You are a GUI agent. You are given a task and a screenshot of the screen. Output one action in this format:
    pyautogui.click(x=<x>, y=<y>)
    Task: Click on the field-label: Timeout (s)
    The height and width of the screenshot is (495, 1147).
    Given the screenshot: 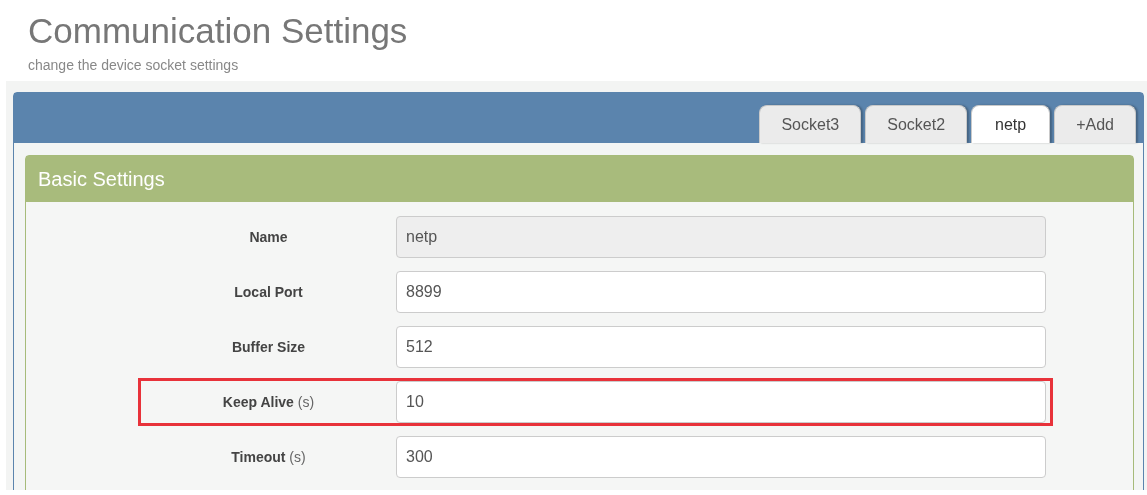 What is the action you would take?
    pyautogui.click(x=268, y=457)
    